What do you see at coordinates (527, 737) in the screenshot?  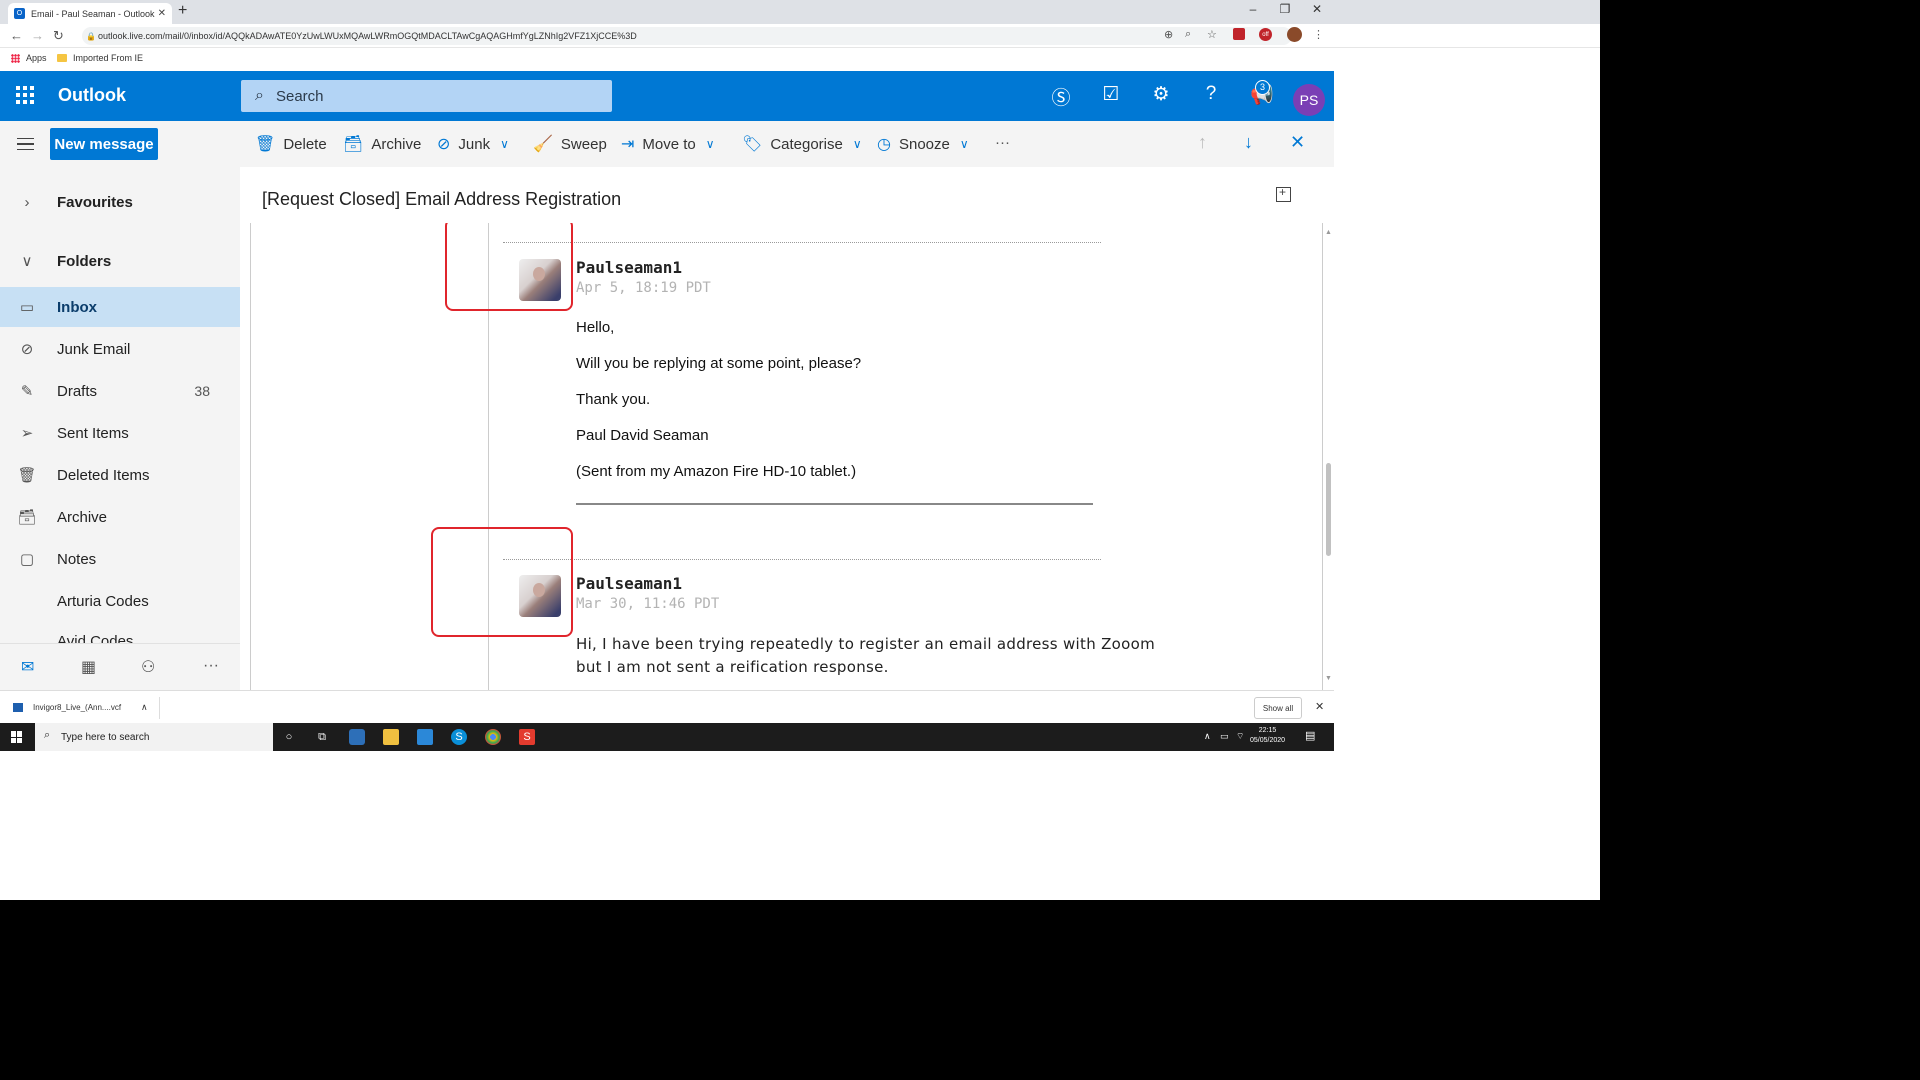 I see `snagit-icon: S` at bounding box center [527, 737].